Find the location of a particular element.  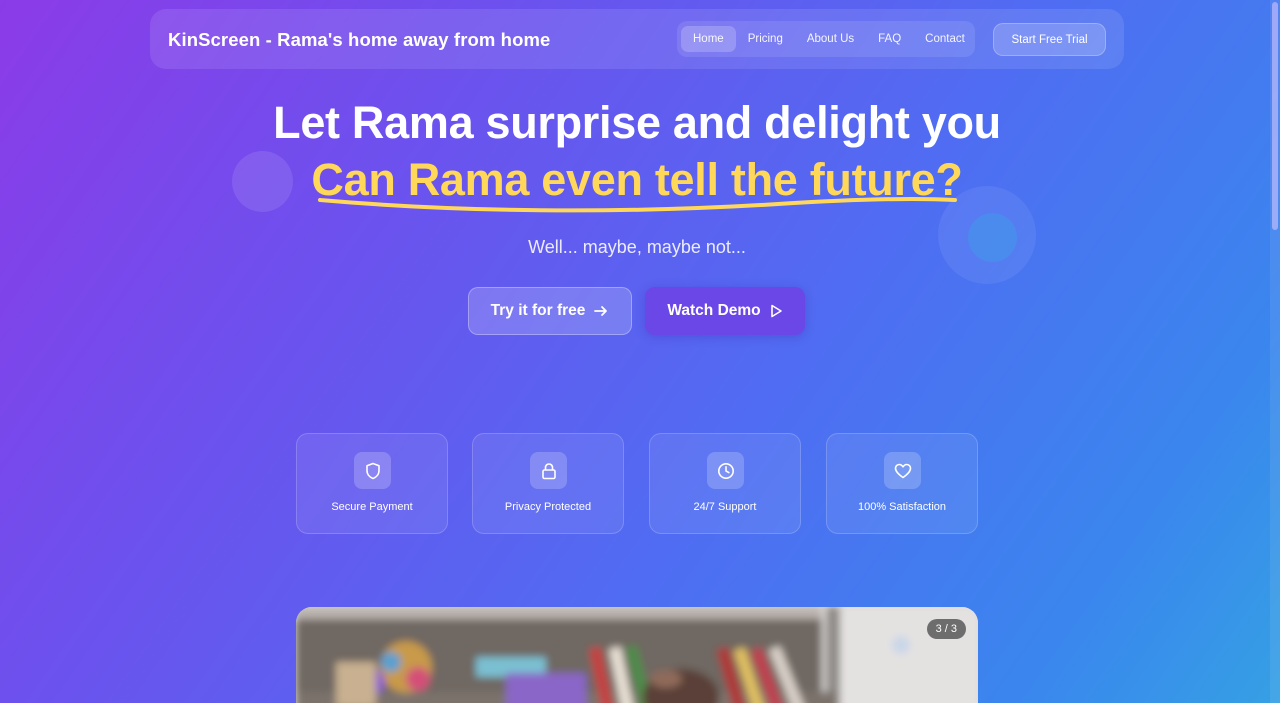

start-free-trial-button: Start Free Trial is located at coordinates (1049, 39).